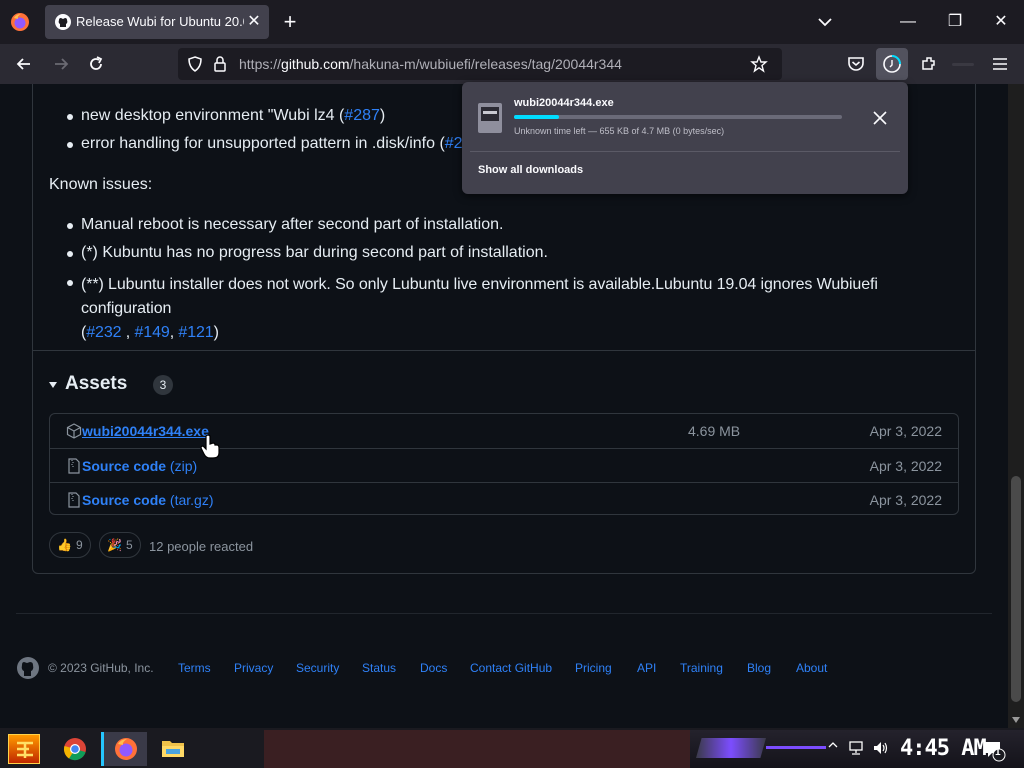  What do you see at coordinates (129, 545) in the screenshot?
I see `reaction-count: 5` at bounding box center [129, 545].